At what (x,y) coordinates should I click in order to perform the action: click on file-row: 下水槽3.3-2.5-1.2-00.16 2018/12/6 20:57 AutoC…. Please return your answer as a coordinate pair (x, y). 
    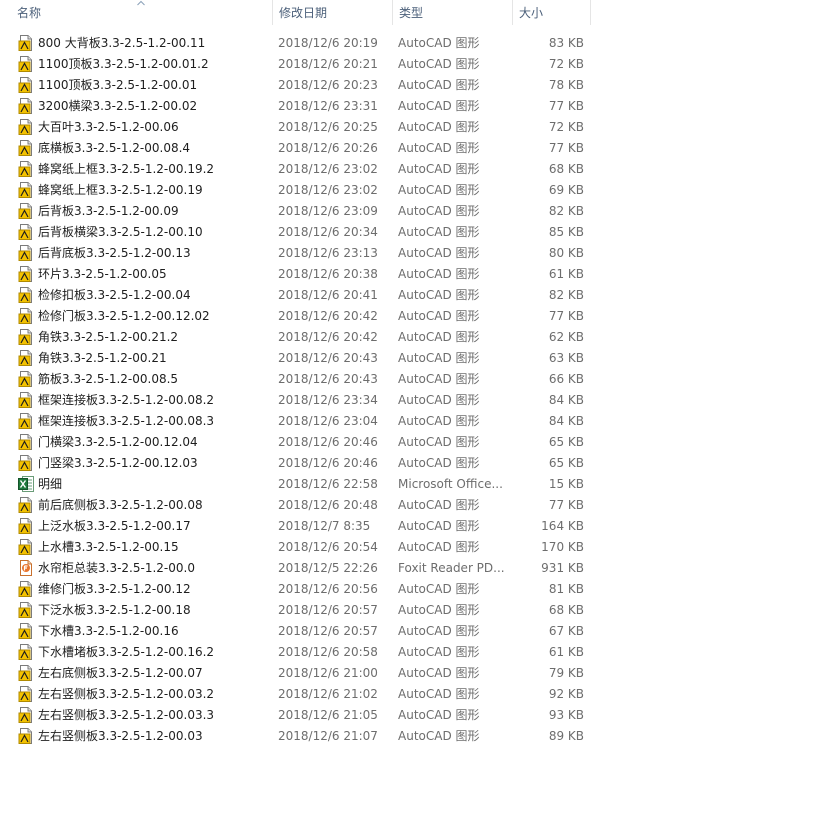
    Looking at the image, I should click on (407, 631).